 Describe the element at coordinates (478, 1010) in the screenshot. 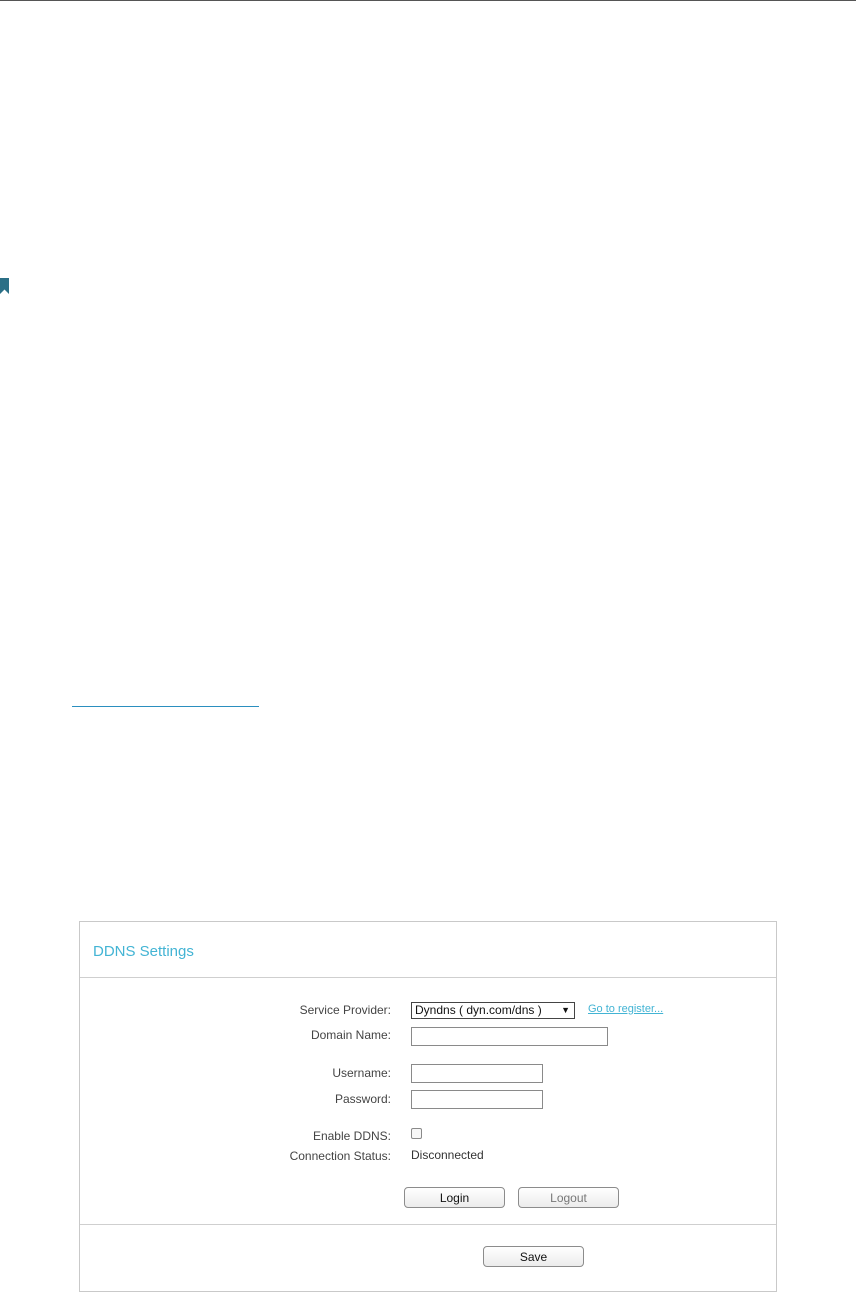

I see `service-provider-value: Dyndns ( dyn.com/dns )` at that location.